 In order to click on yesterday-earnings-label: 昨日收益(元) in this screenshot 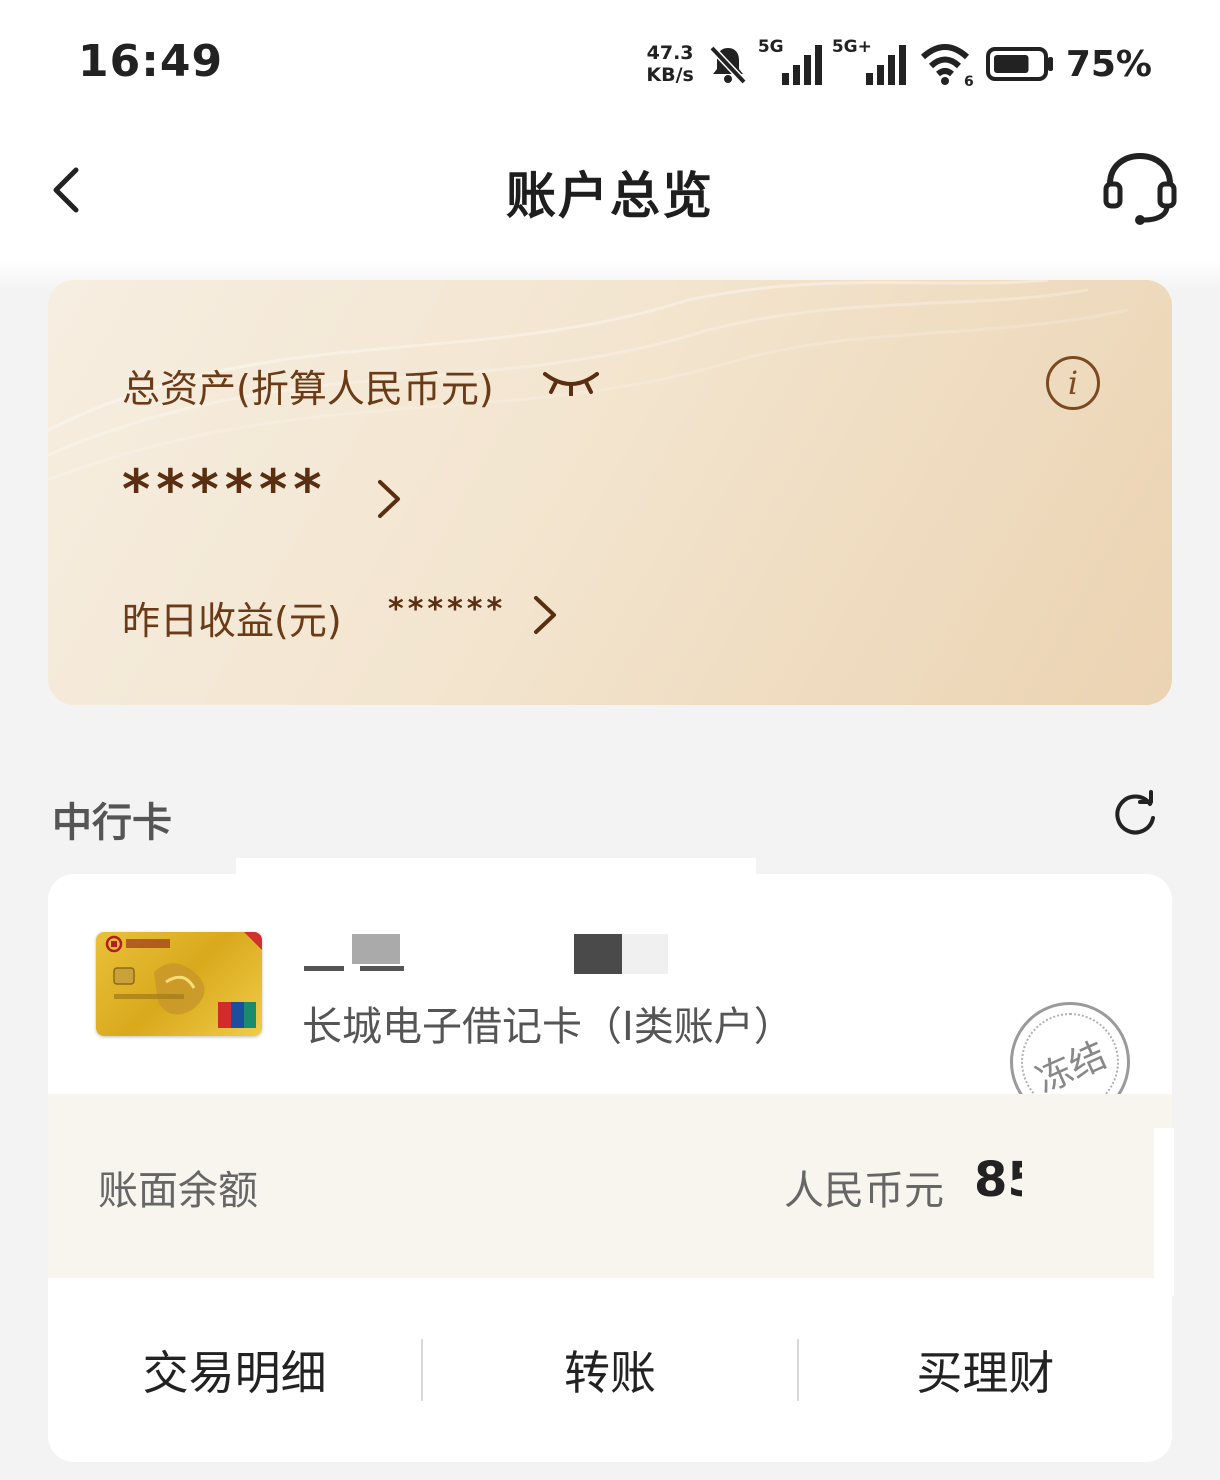, I will do `click(232, 621)`.